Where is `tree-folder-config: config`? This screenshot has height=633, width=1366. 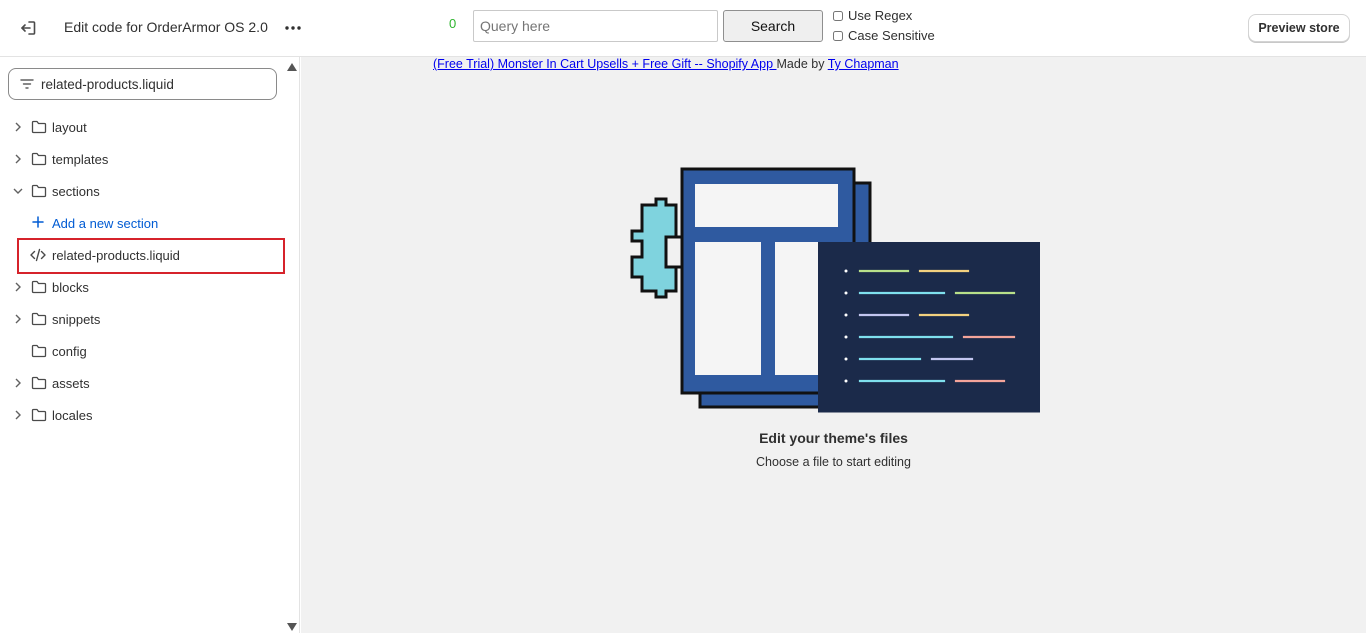 tree-folder-config: config is located at coordinates (143, 351).